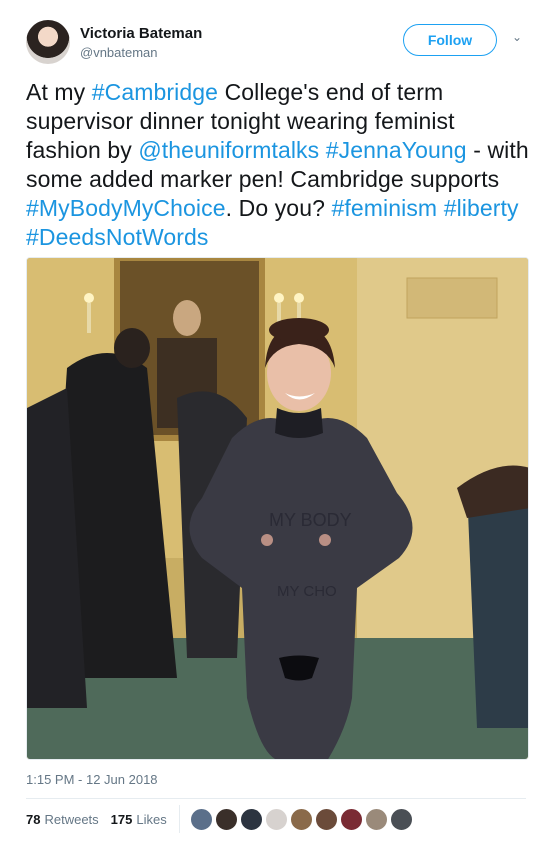 The image size is (555, 847). What do you see at coordinates (517, 37) in the screenshot?
I see `chevron-down-icon: ⌄` at bounding box center [517, 37].